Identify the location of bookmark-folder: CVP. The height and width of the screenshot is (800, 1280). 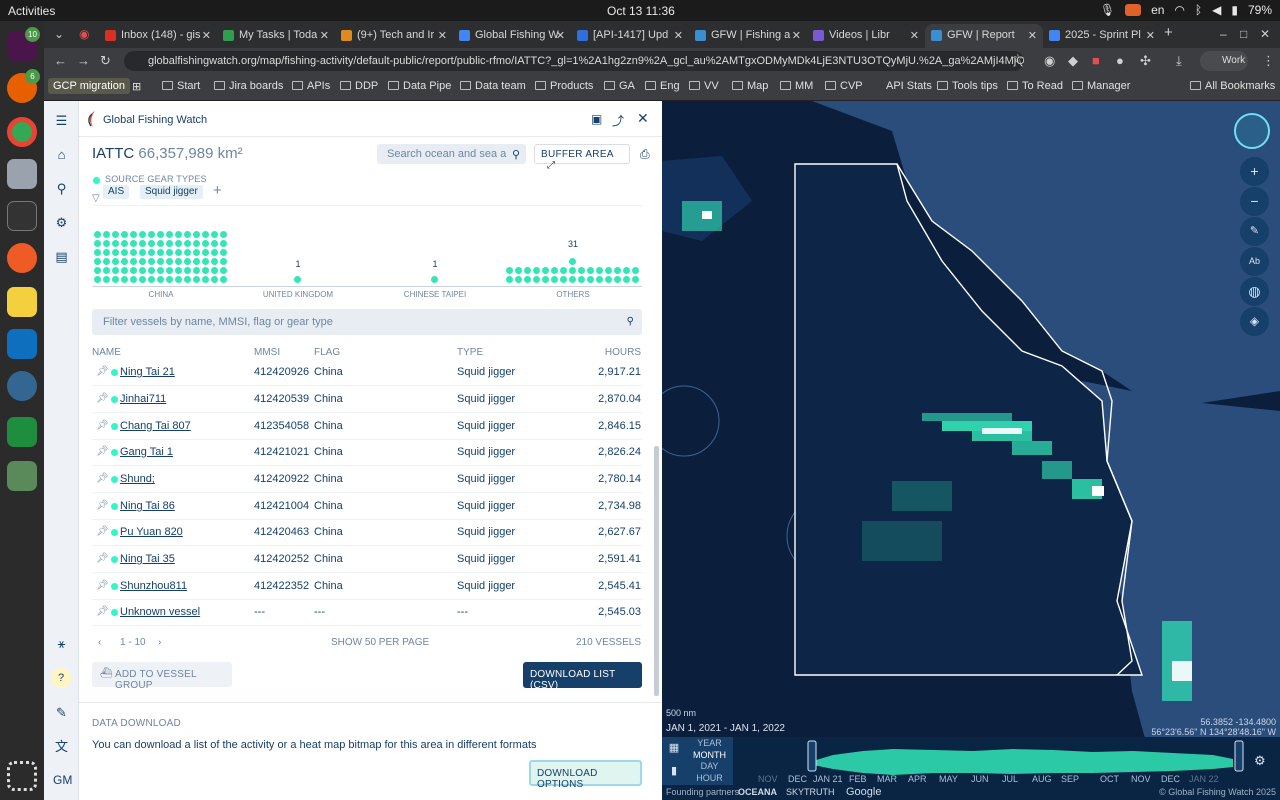
(844, 86).